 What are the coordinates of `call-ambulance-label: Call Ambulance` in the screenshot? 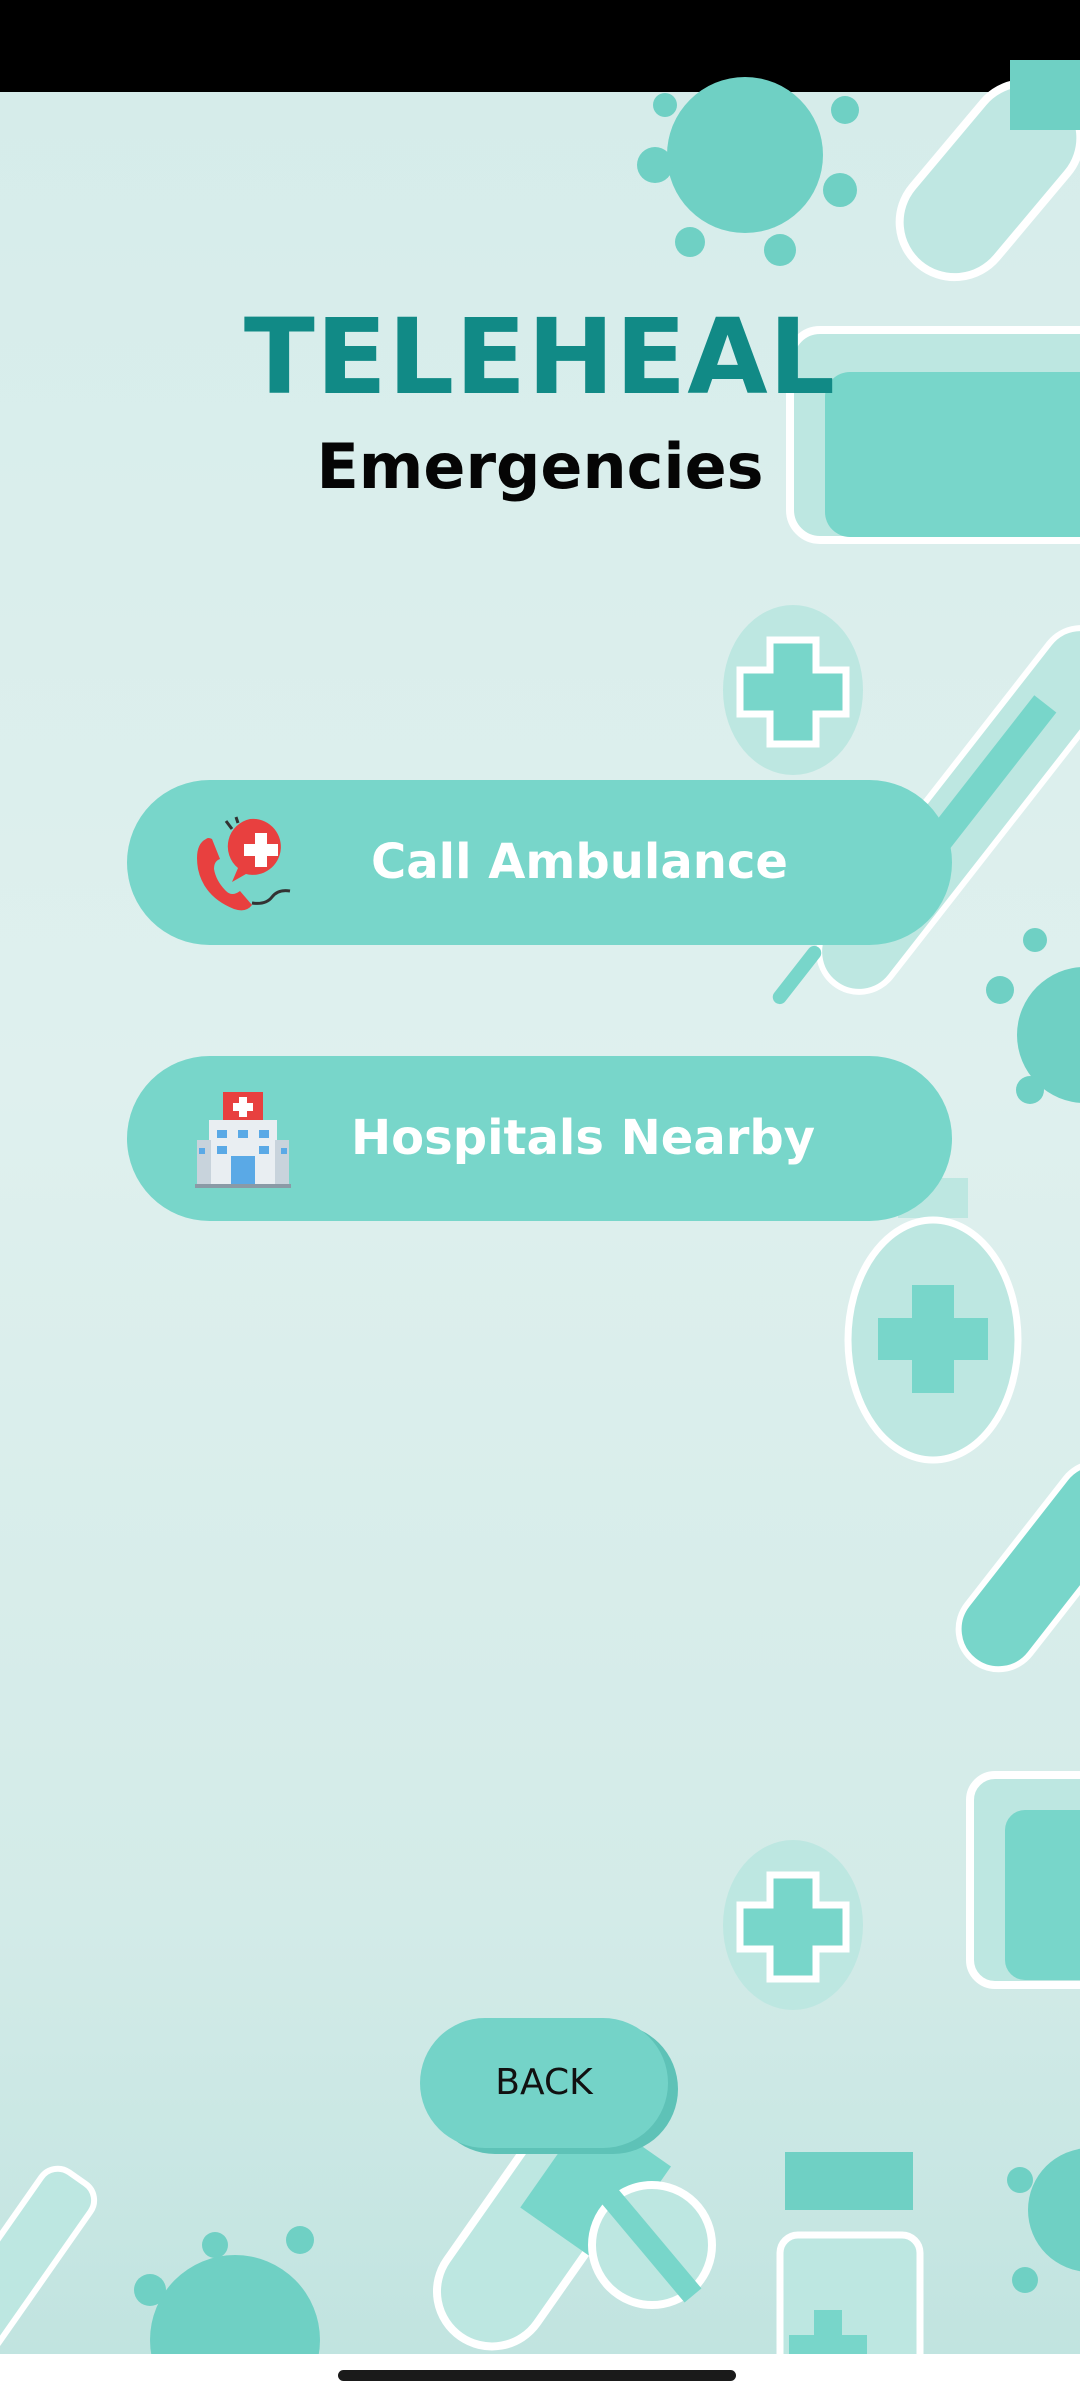 It's located at (579, 862).